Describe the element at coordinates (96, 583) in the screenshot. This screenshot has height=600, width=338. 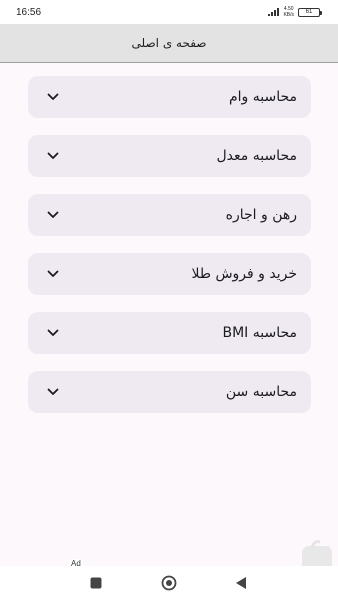
I see `square-icon` at that location.